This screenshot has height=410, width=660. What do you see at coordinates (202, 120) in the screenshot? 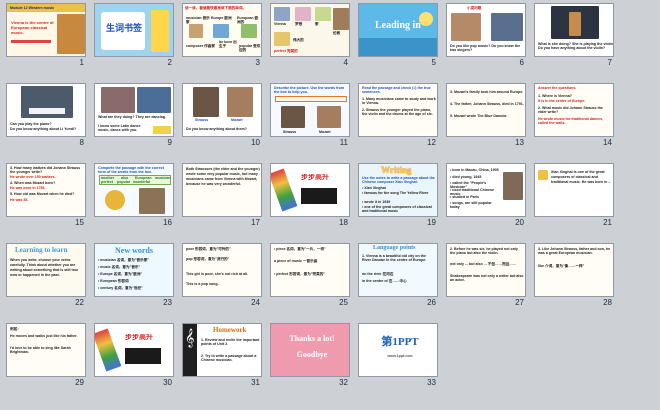
I see `slide-text: Strauss` at bounding box center [202, 120].